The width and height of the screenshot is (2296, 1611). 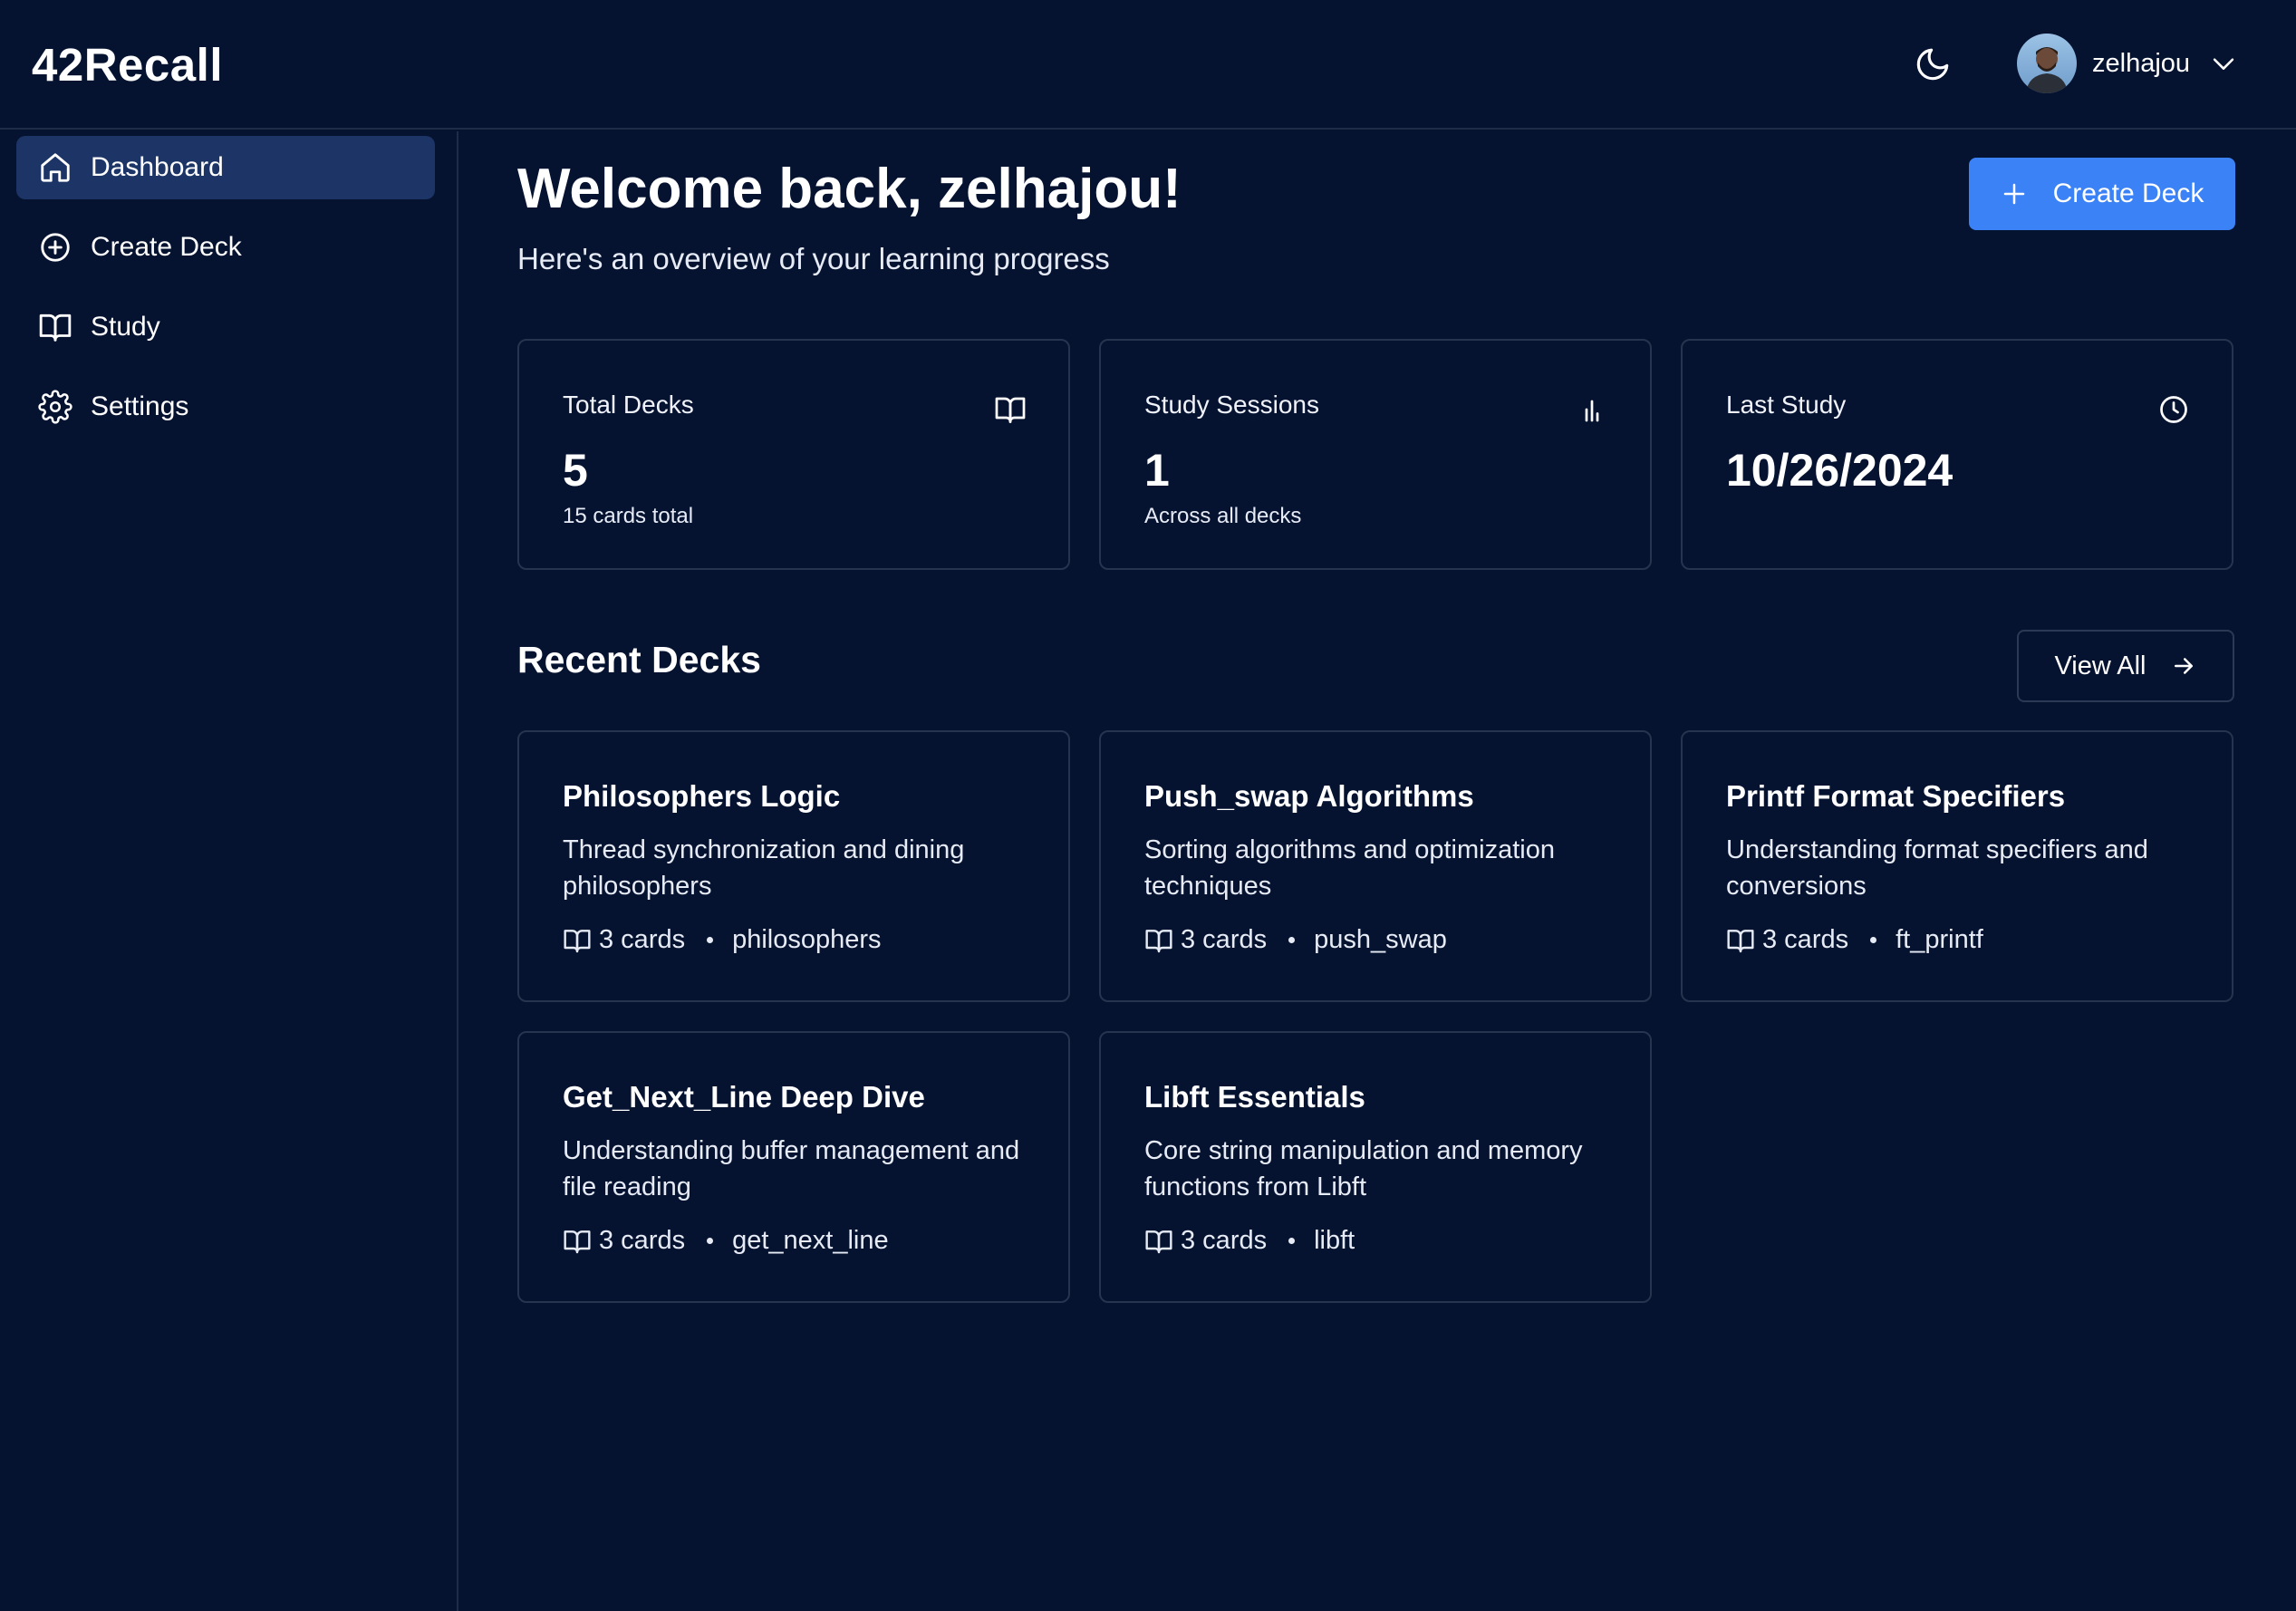 I want to click on sidebar-item-dashboard: Dashboard, so click(x=226, y=168).